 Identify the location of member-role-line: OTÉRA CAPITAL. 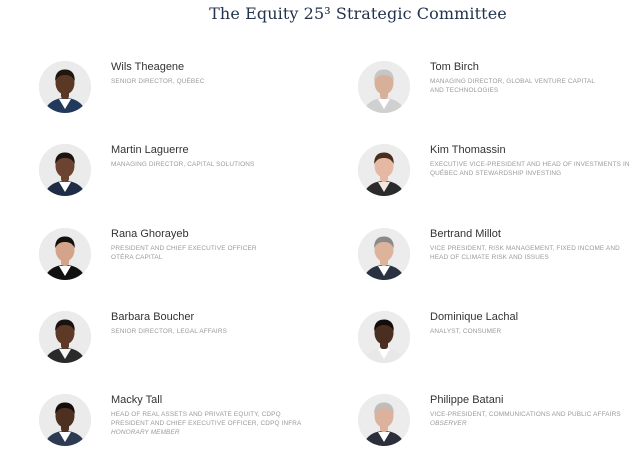
(137, 257).